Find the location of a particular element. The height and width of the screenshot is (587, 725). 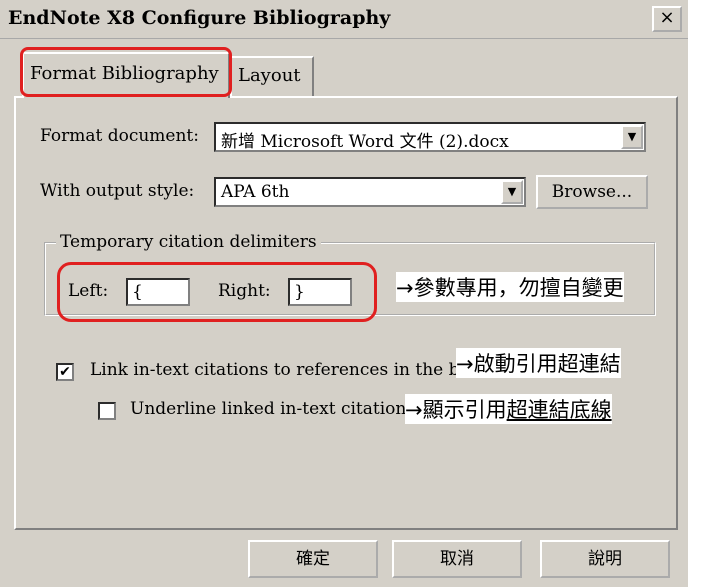

close-icon: × is located at coordinates (667, 17).